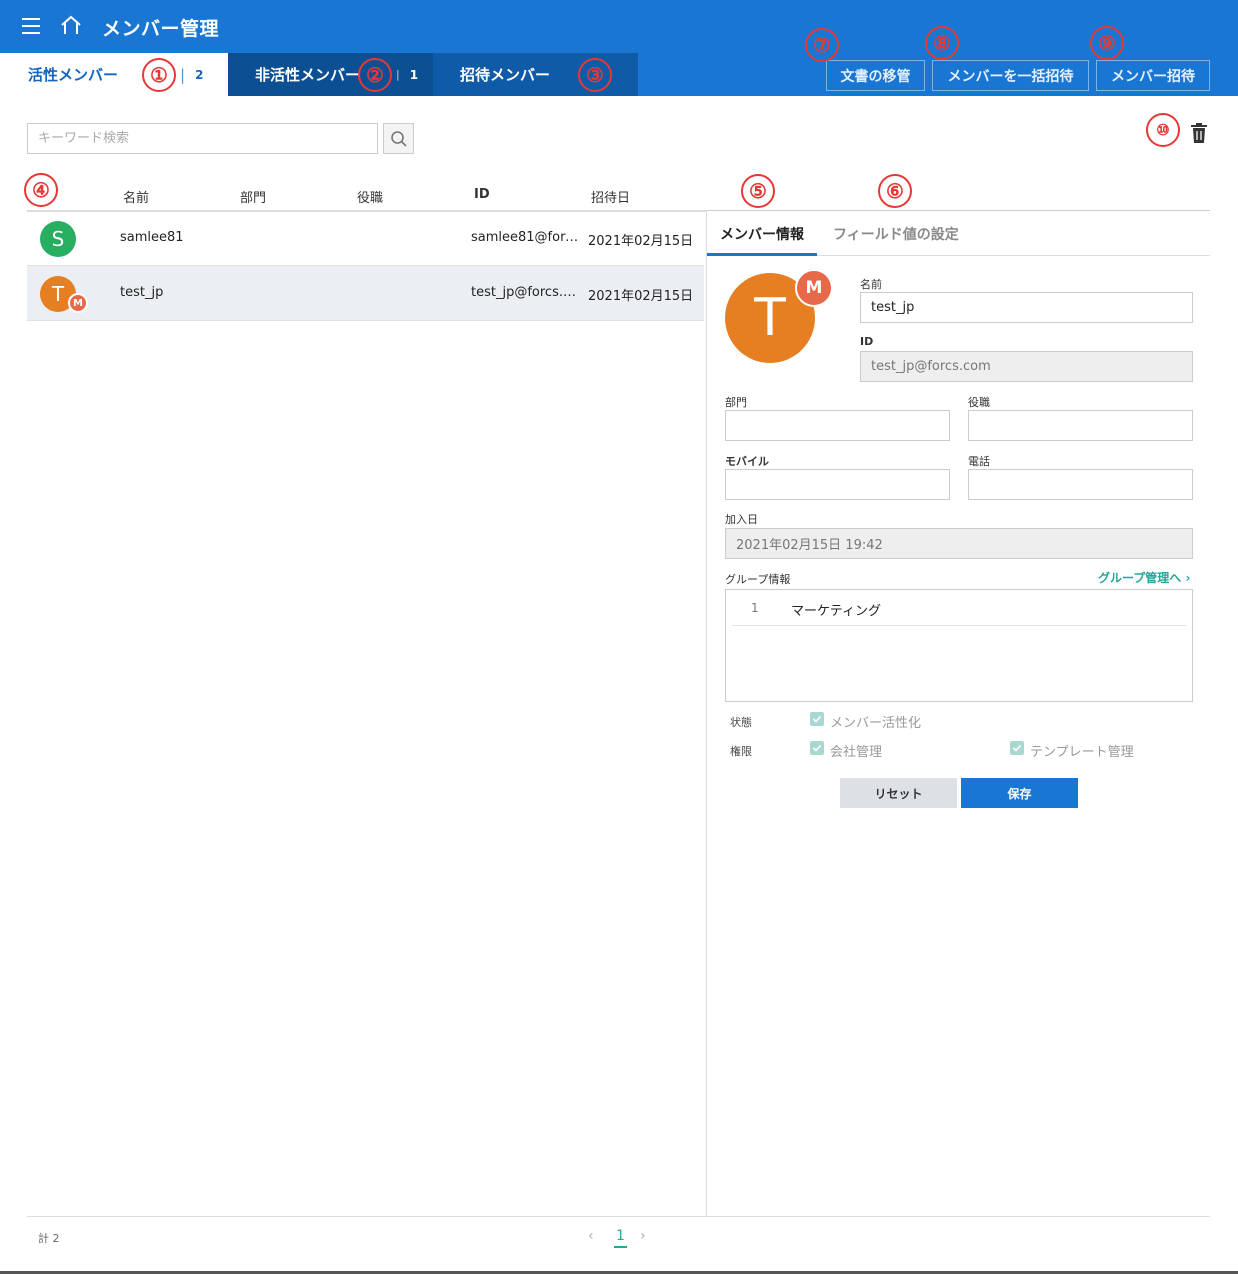 The width and height of the screenshot is (1238, 1274). What do you see at coordinates (370, 196) in the screenshot?
I see `column-header-title: 役職` at bounding box center [370, 196].